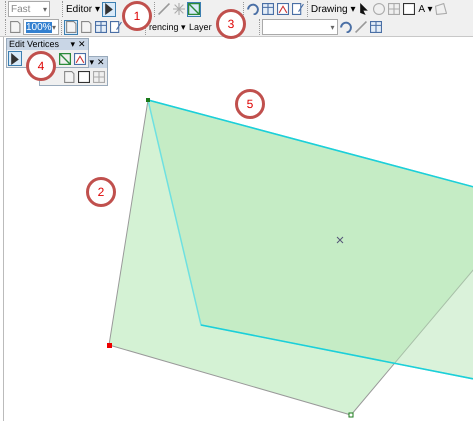  What do you see at coordinates (101, 192) in the screenshot?
I see `callout-number: 2` at bounding box center [101, 192].